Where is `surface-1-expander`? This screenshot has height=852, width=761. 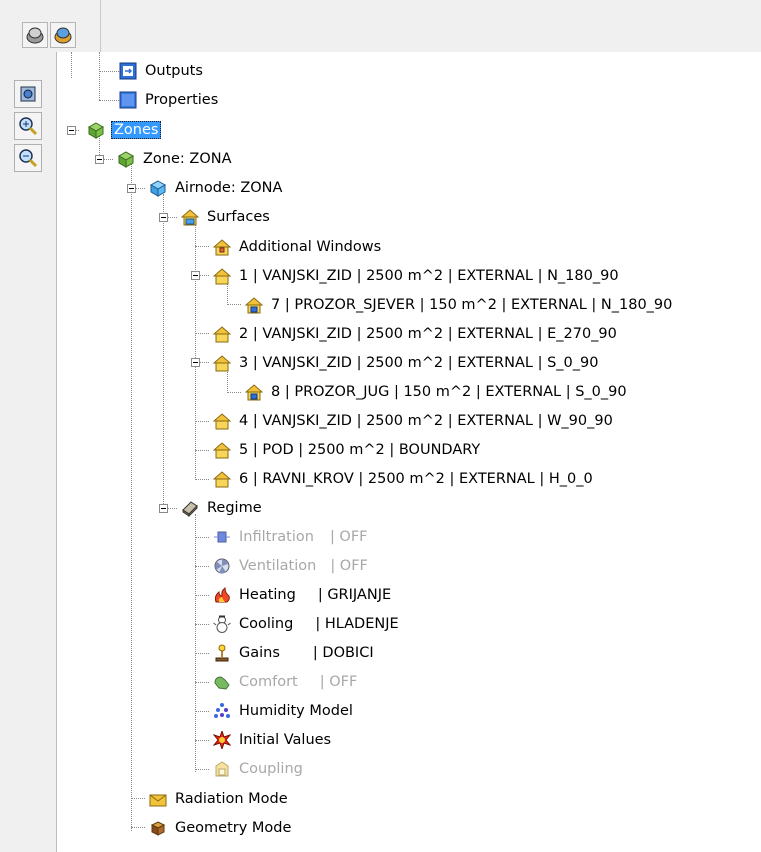
surface-1-expander is located at coordinates (195, 275).